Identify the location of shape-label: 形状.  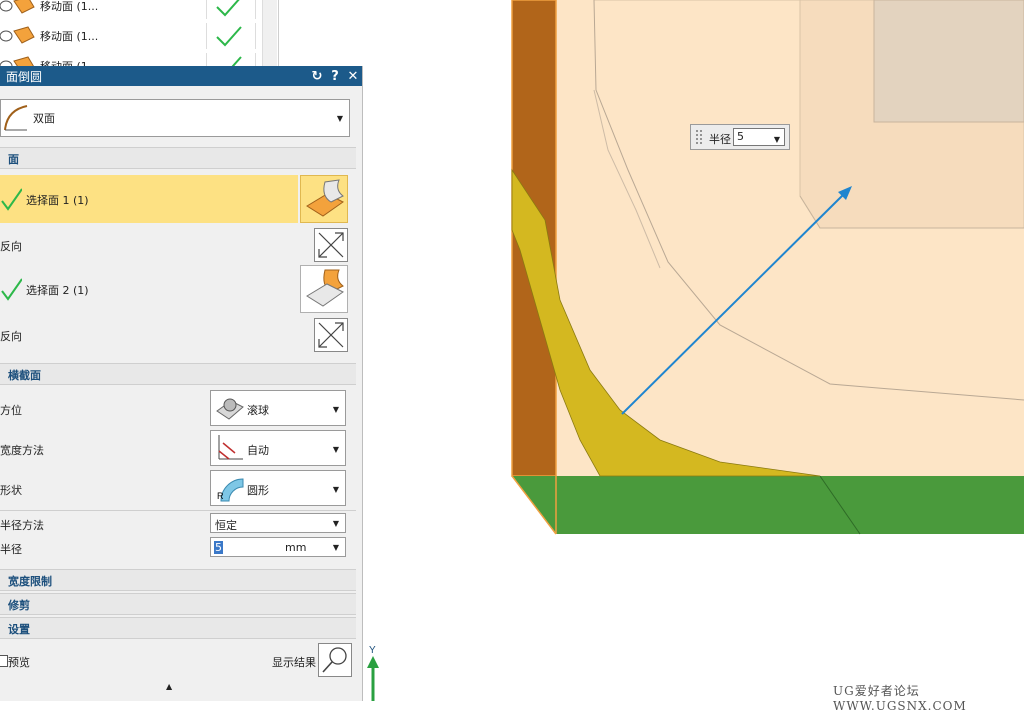
(11, 490).